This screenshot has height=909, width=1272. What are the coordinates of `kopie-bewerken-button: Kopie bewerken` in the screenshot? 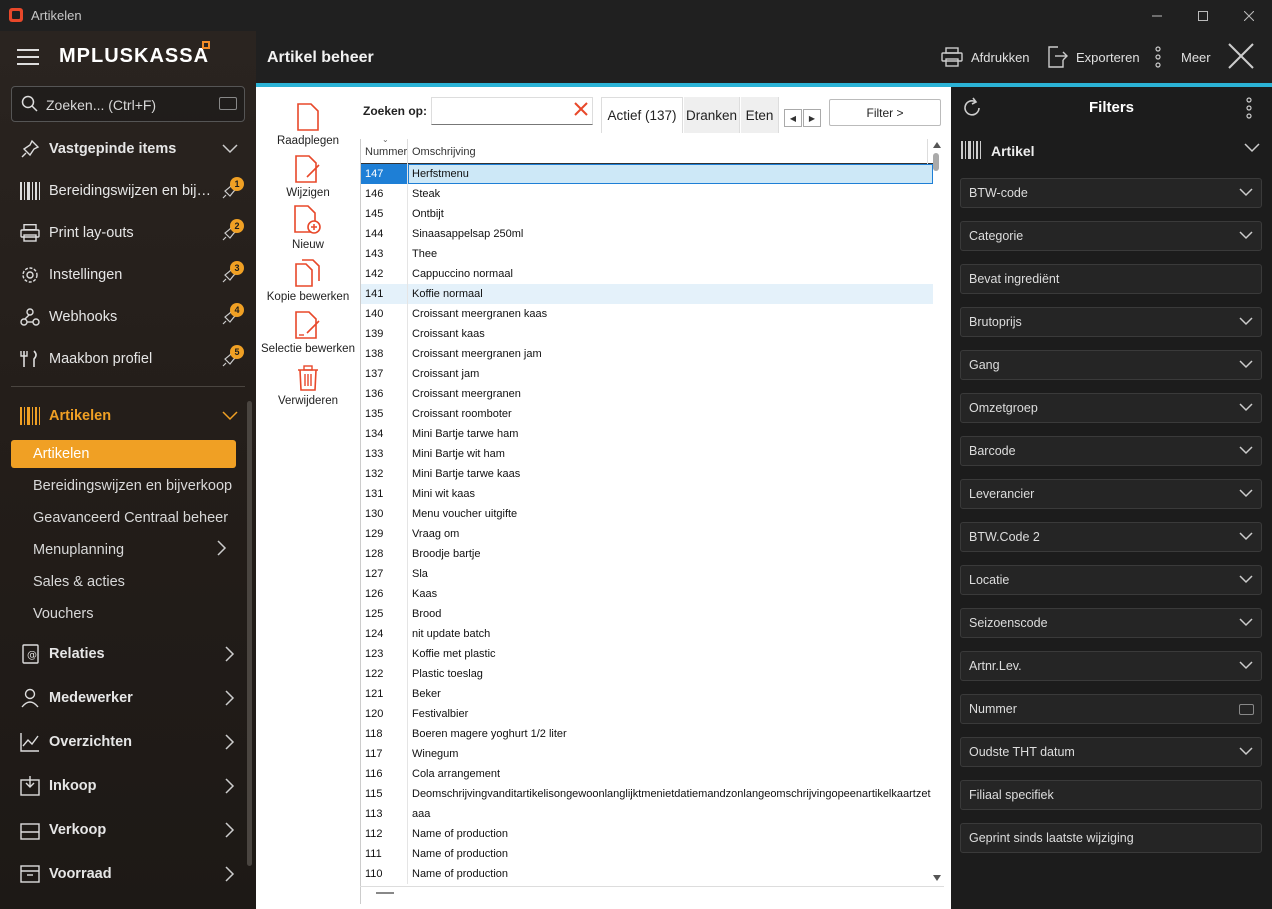 It's located at (308, 280).